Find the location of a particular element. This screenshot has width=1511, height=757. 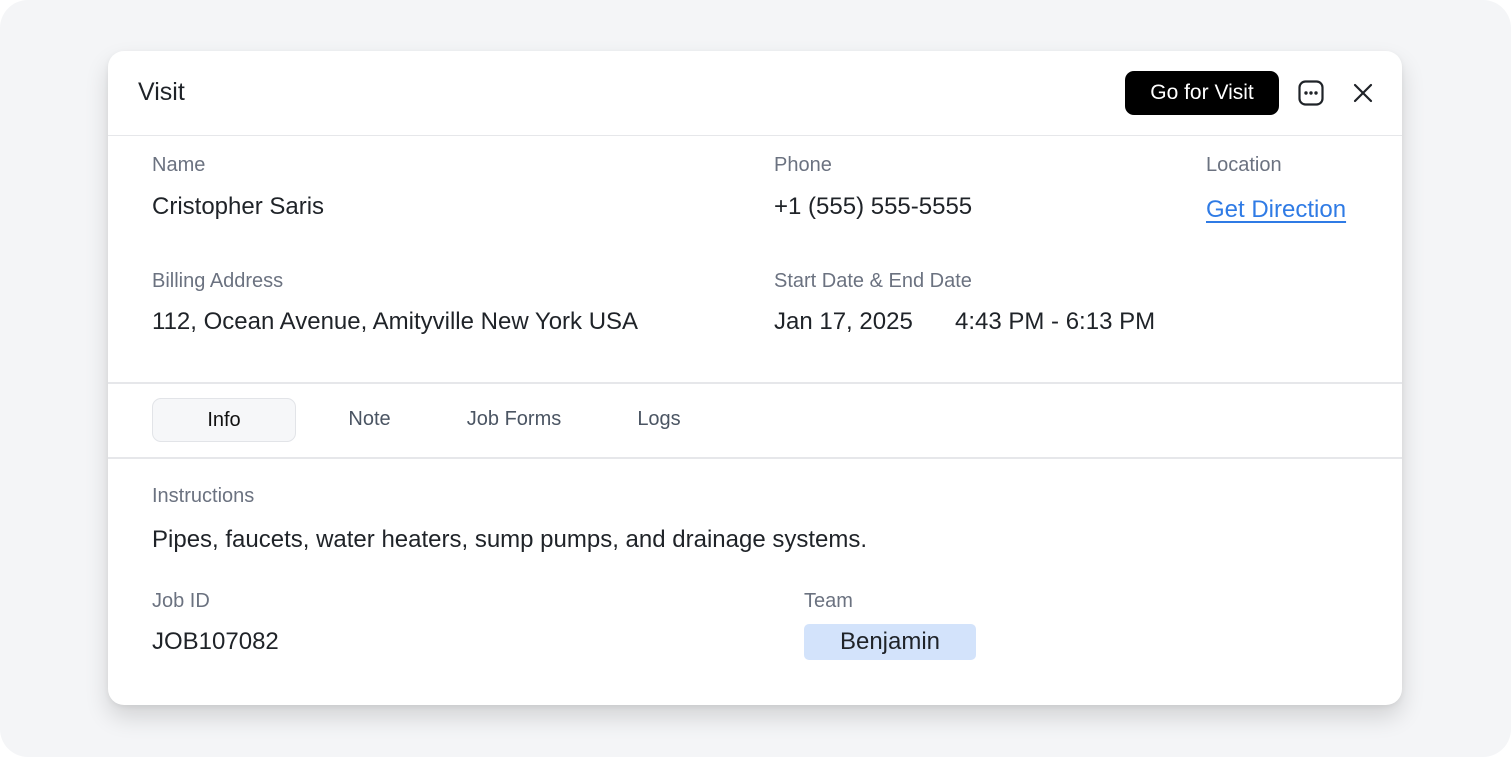

job-id-value: JOB107082 is located at coordinates (215, 641).